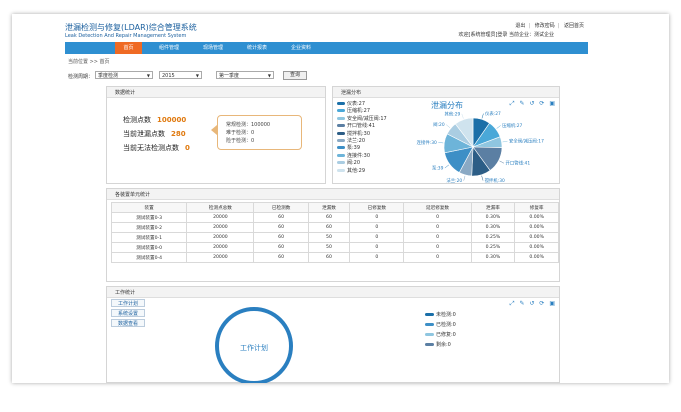 The height and width of the screenshot is (412, 681). I want to click on nav-component-management: 组件管理, so click(169, 48).